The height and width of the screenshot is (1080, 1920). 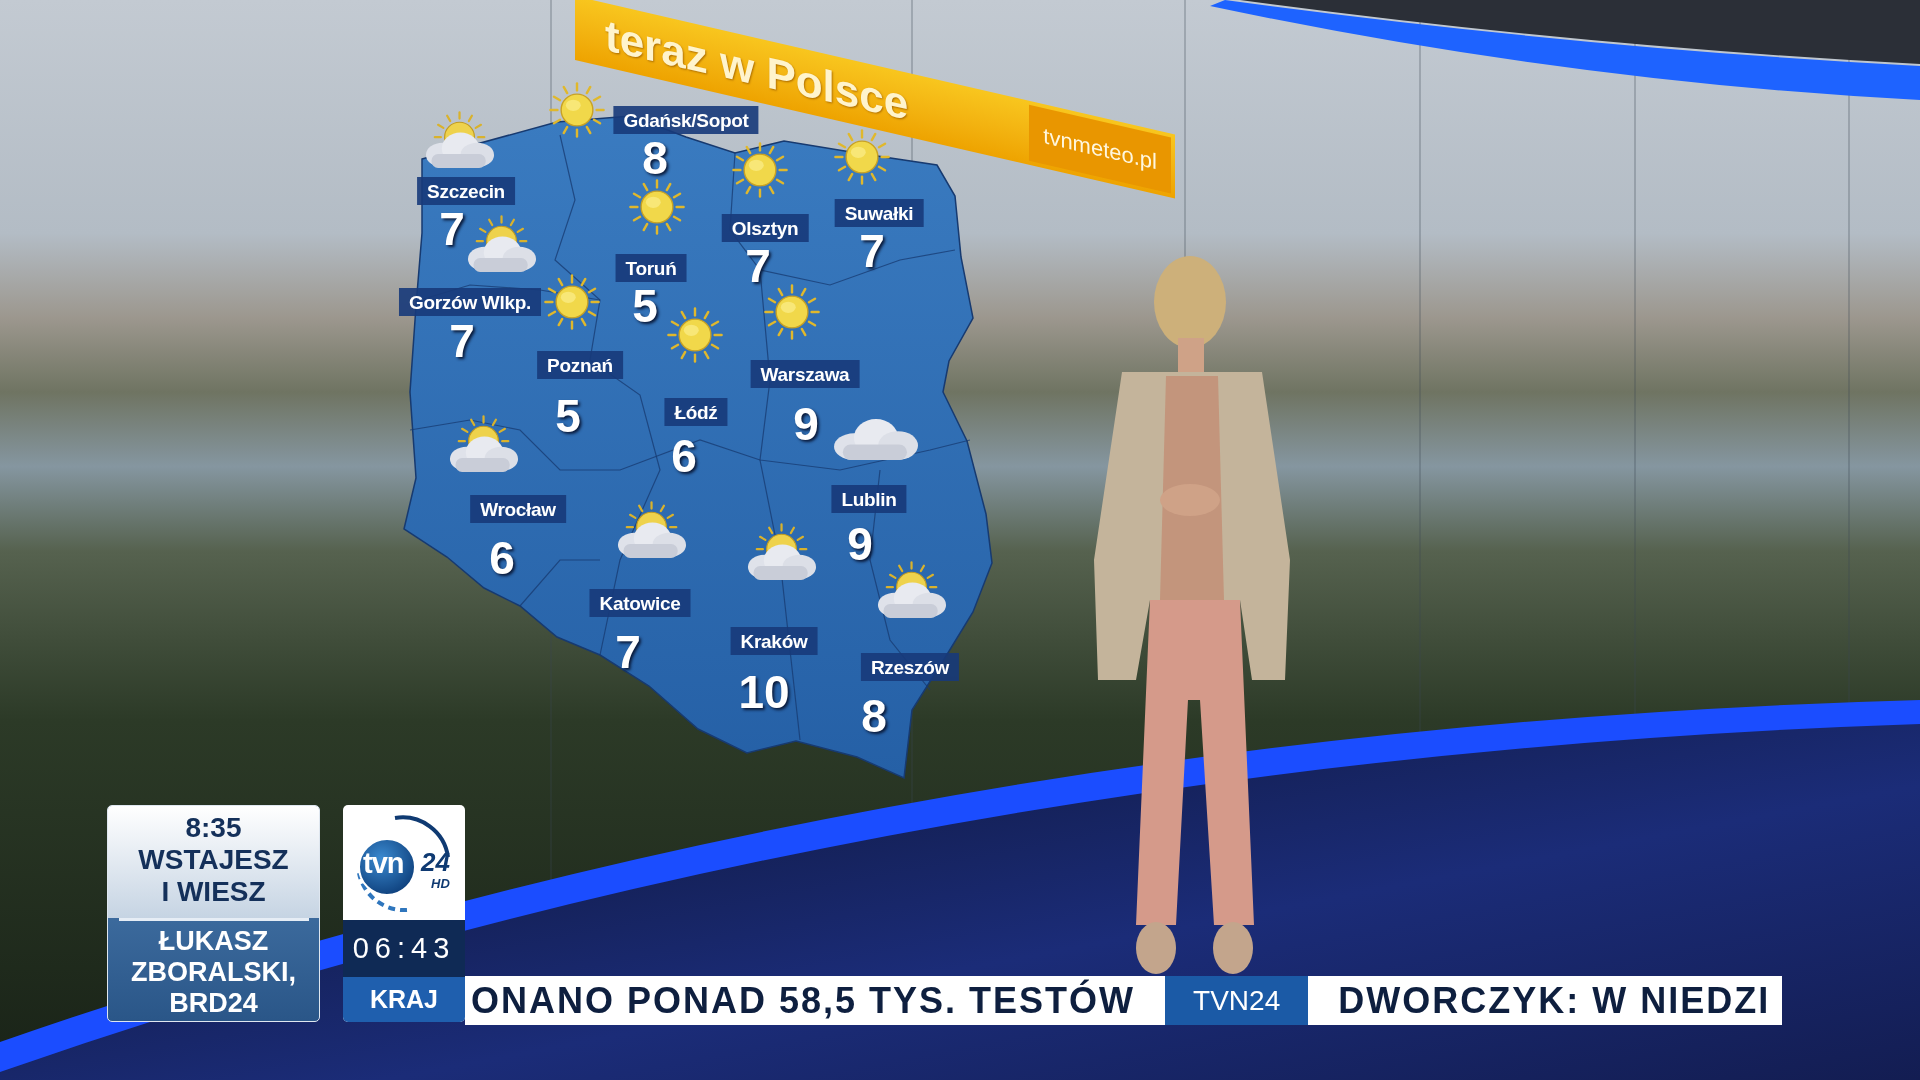 What do you see at coordinates (404, 948) in the screenshot?
I see `clock-display: 06:43` at bounding box center [404, 948].